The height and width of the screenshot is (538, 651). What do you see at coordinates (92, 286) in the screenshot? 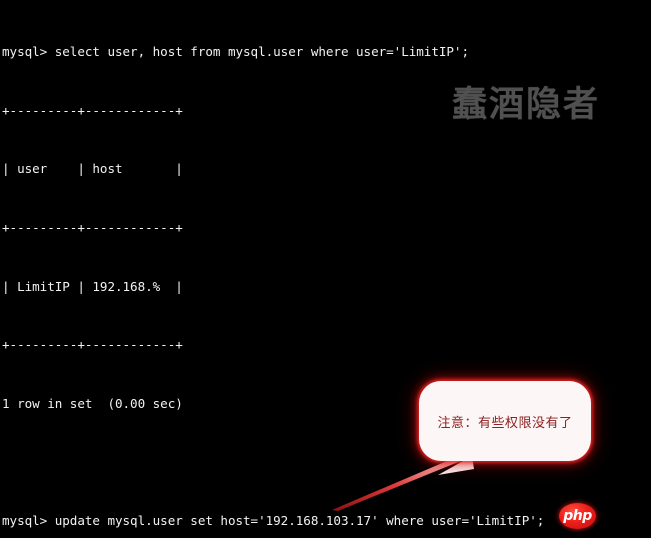
I see `terminal-line: | LimitIP | 192.168.% |` at bounding box center [92, 286].